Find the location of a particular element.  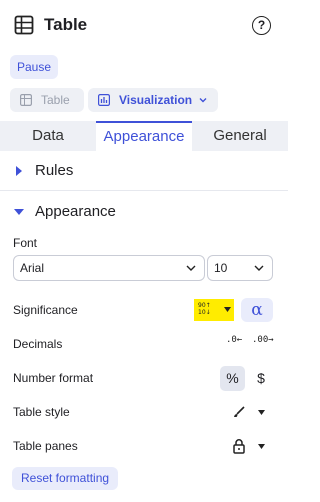

visualization-view-button: Visualization is located at coordinates (153, 100).